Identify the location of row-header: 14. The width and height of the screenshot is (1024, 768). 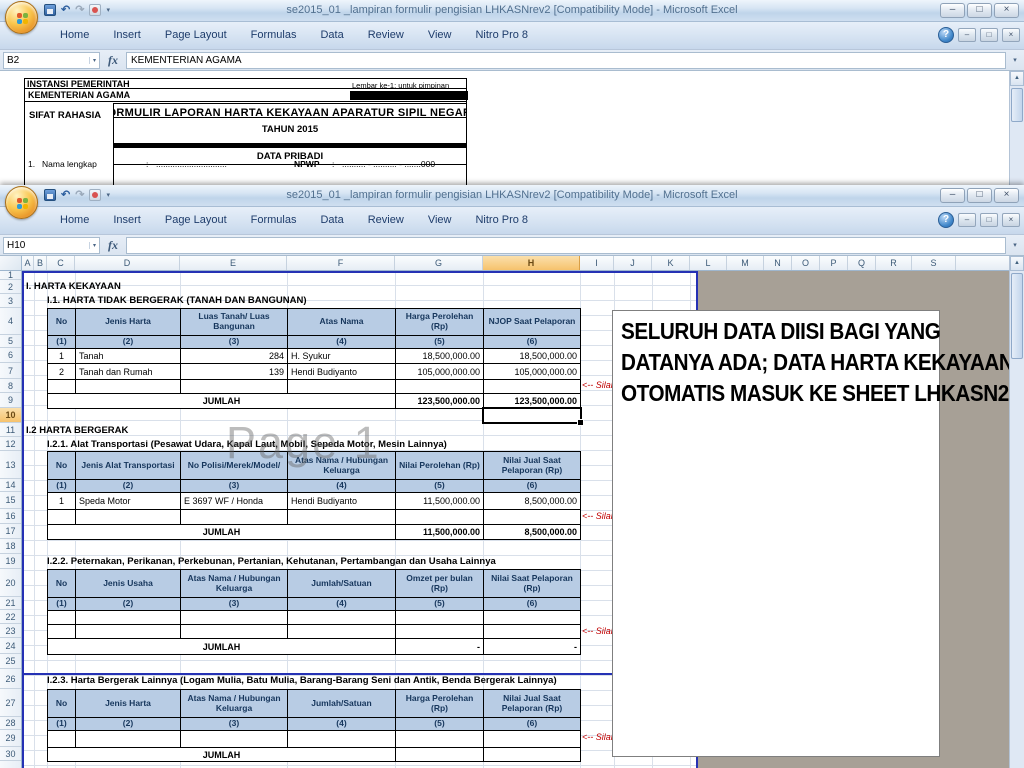
(10, 485).